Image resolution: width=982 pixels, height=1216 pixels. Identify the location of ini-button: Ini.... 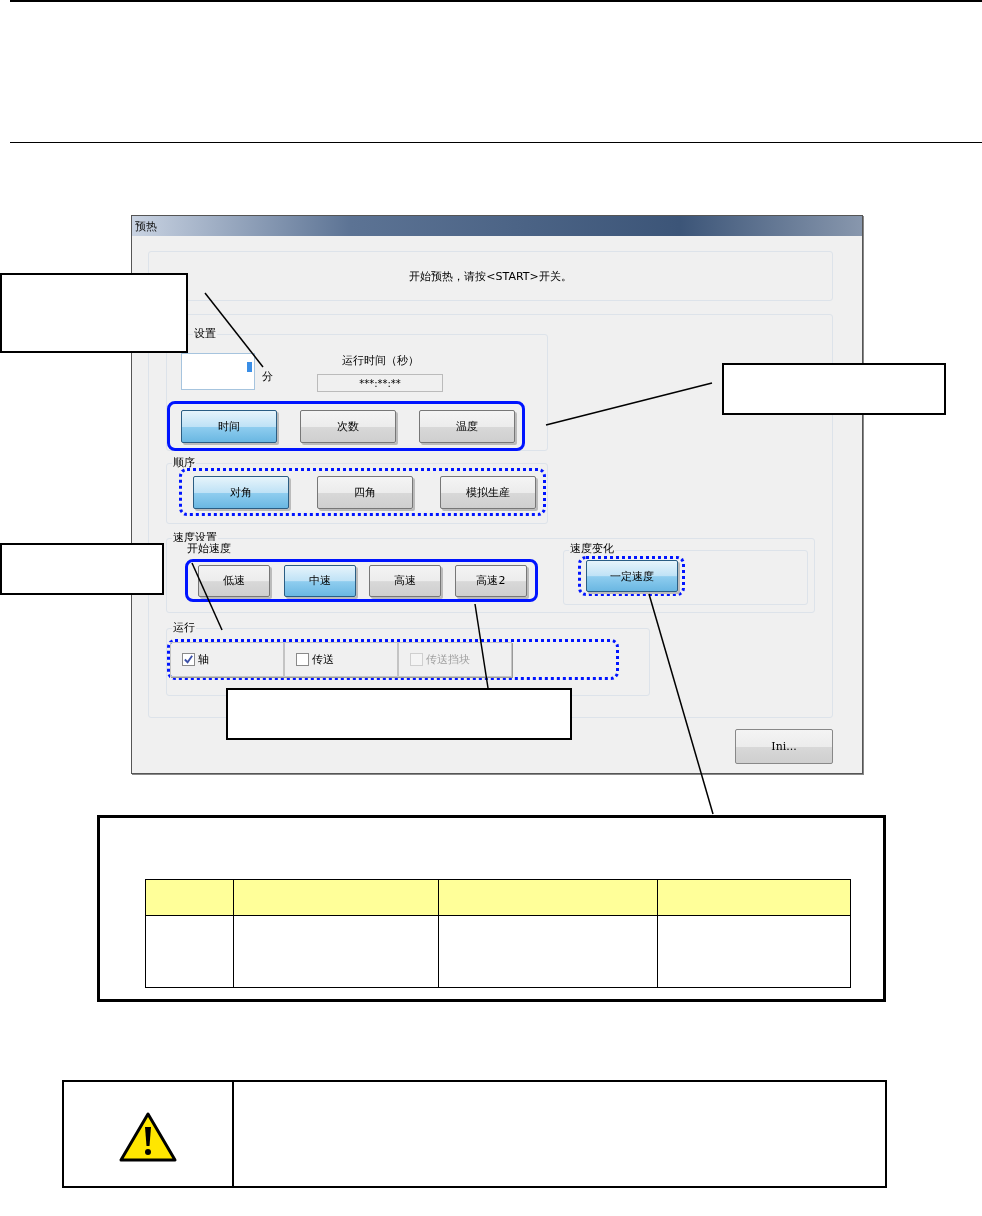
(784, 746).